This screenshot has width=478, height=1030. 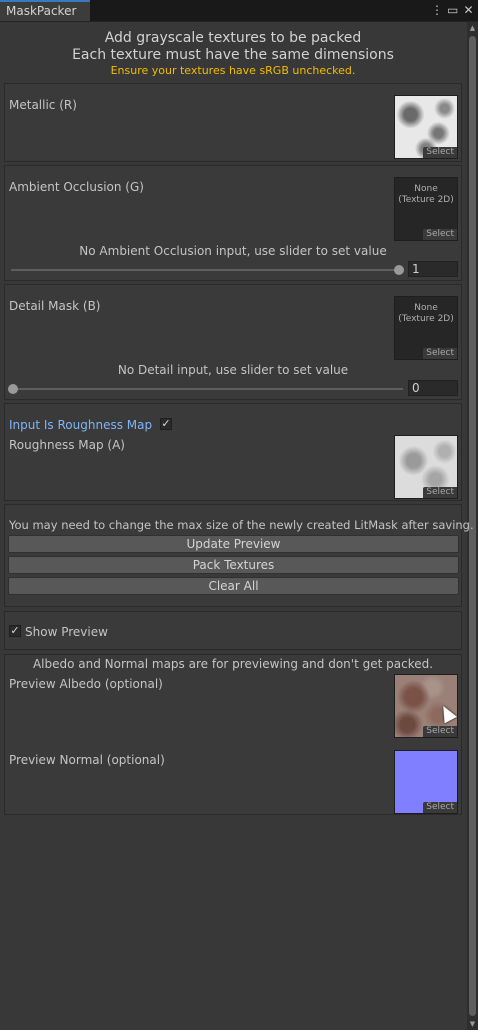 I want to click on show-preview-checkbox: ✓, so click(x=15, y=631).